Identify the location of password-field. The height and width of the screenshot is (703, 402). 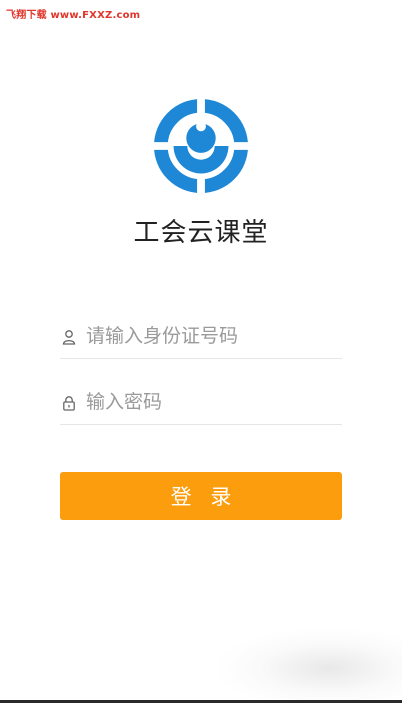
(201, 402).